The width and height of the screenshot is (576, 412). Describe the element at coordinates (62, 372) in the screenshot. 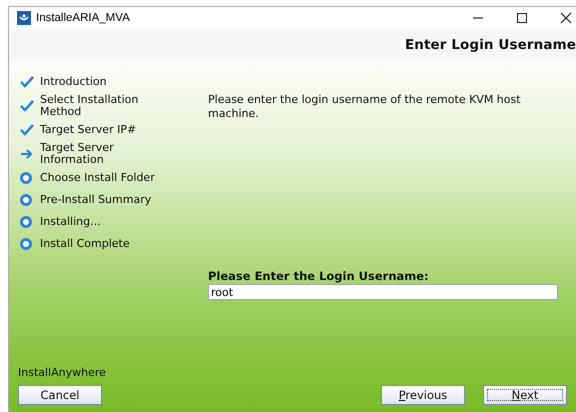

I see `brand-text: InstallAnywhere` at that location.